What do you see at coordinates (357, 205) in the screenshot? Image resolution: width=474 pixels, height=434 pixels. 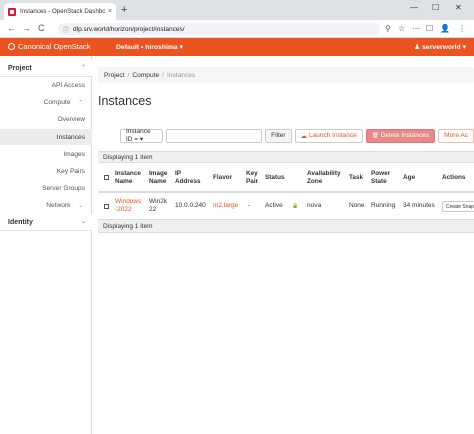 I see `cell-task: None` at bounding box center [357, 205].